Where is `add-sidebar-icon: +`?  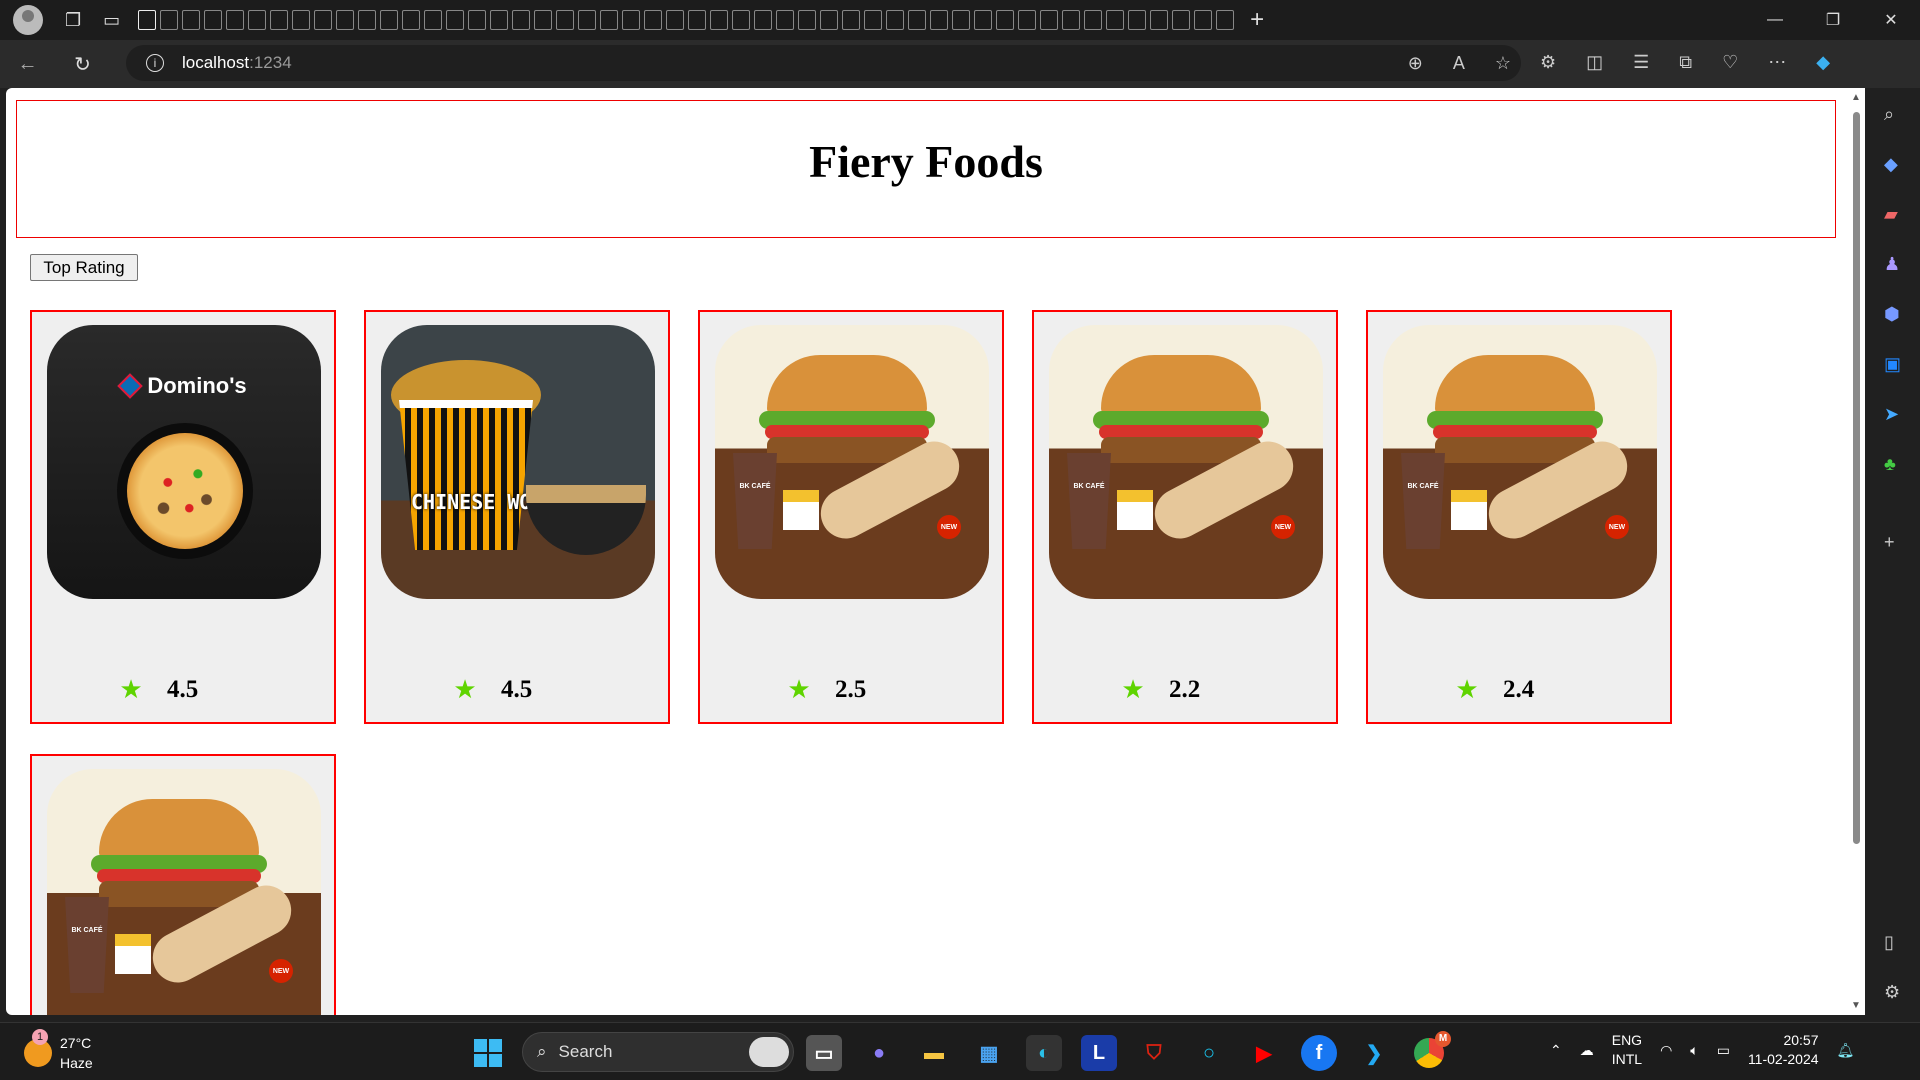
add-sidebar-icon: + is located at coordinates (1889, 542).